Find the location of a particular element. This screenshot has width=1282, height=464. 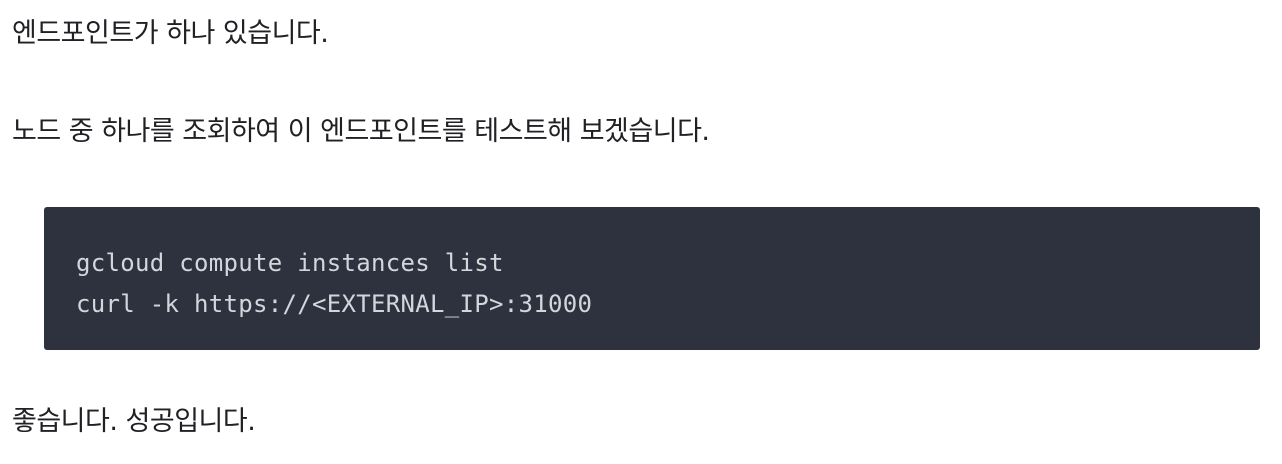

paragraph-endpoint-exists: 엔드포인트가 하나 있습니다. is located at coordinates (170, 33).